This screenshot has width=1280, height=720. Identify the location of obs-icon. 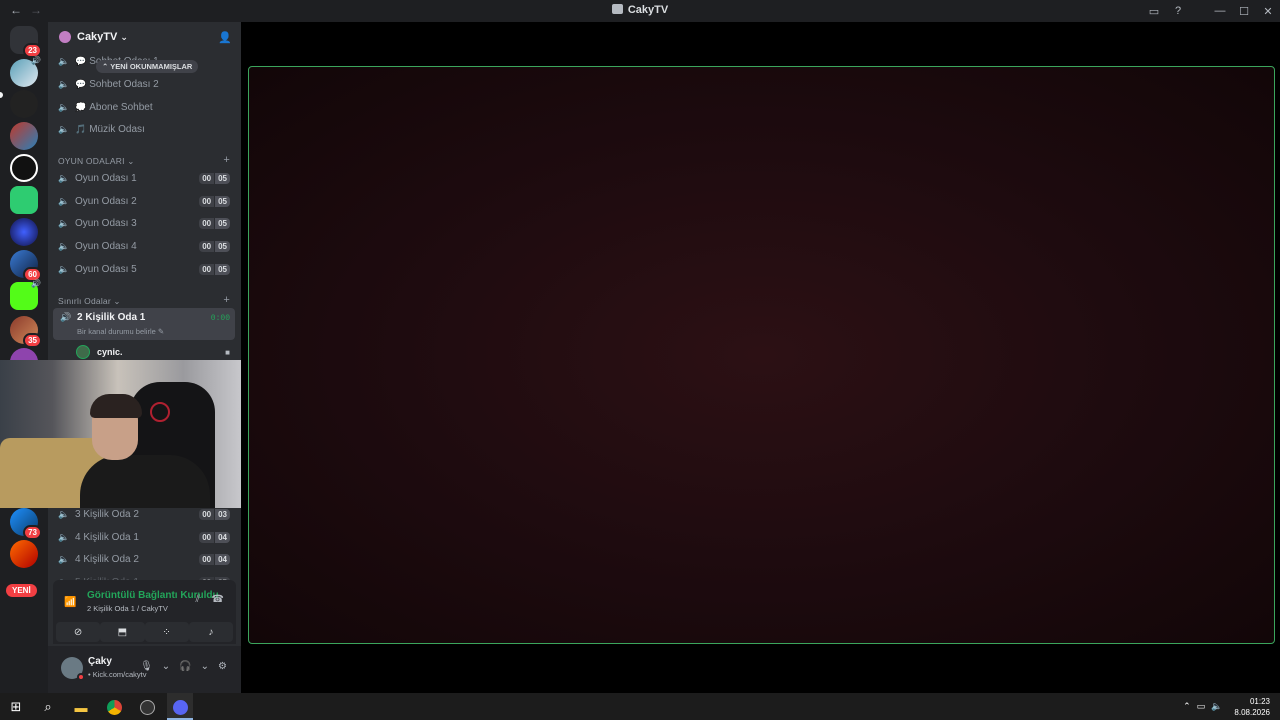
(147, 707).